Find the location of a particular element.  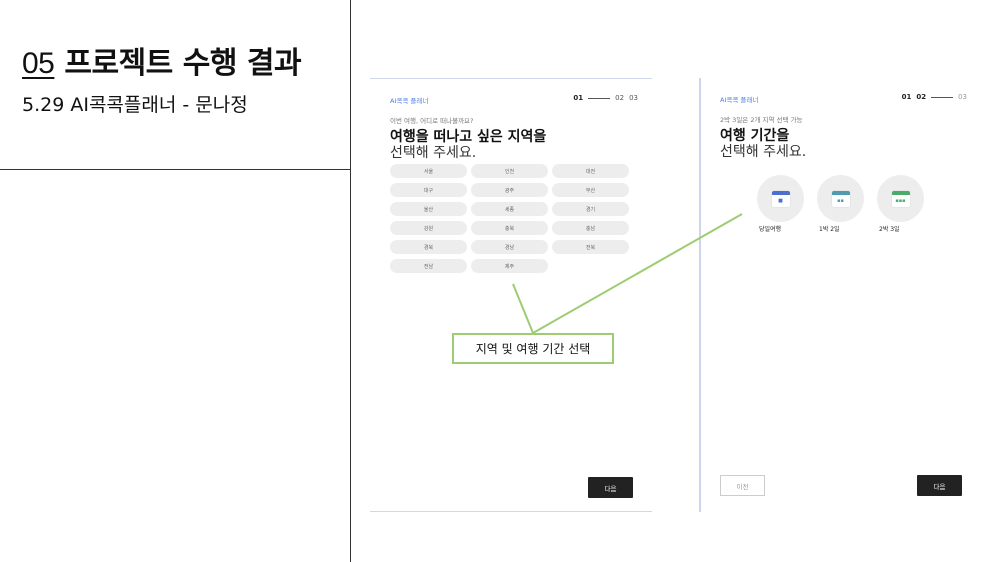

slide-divider-vertical is located at coordinates (350, 281).